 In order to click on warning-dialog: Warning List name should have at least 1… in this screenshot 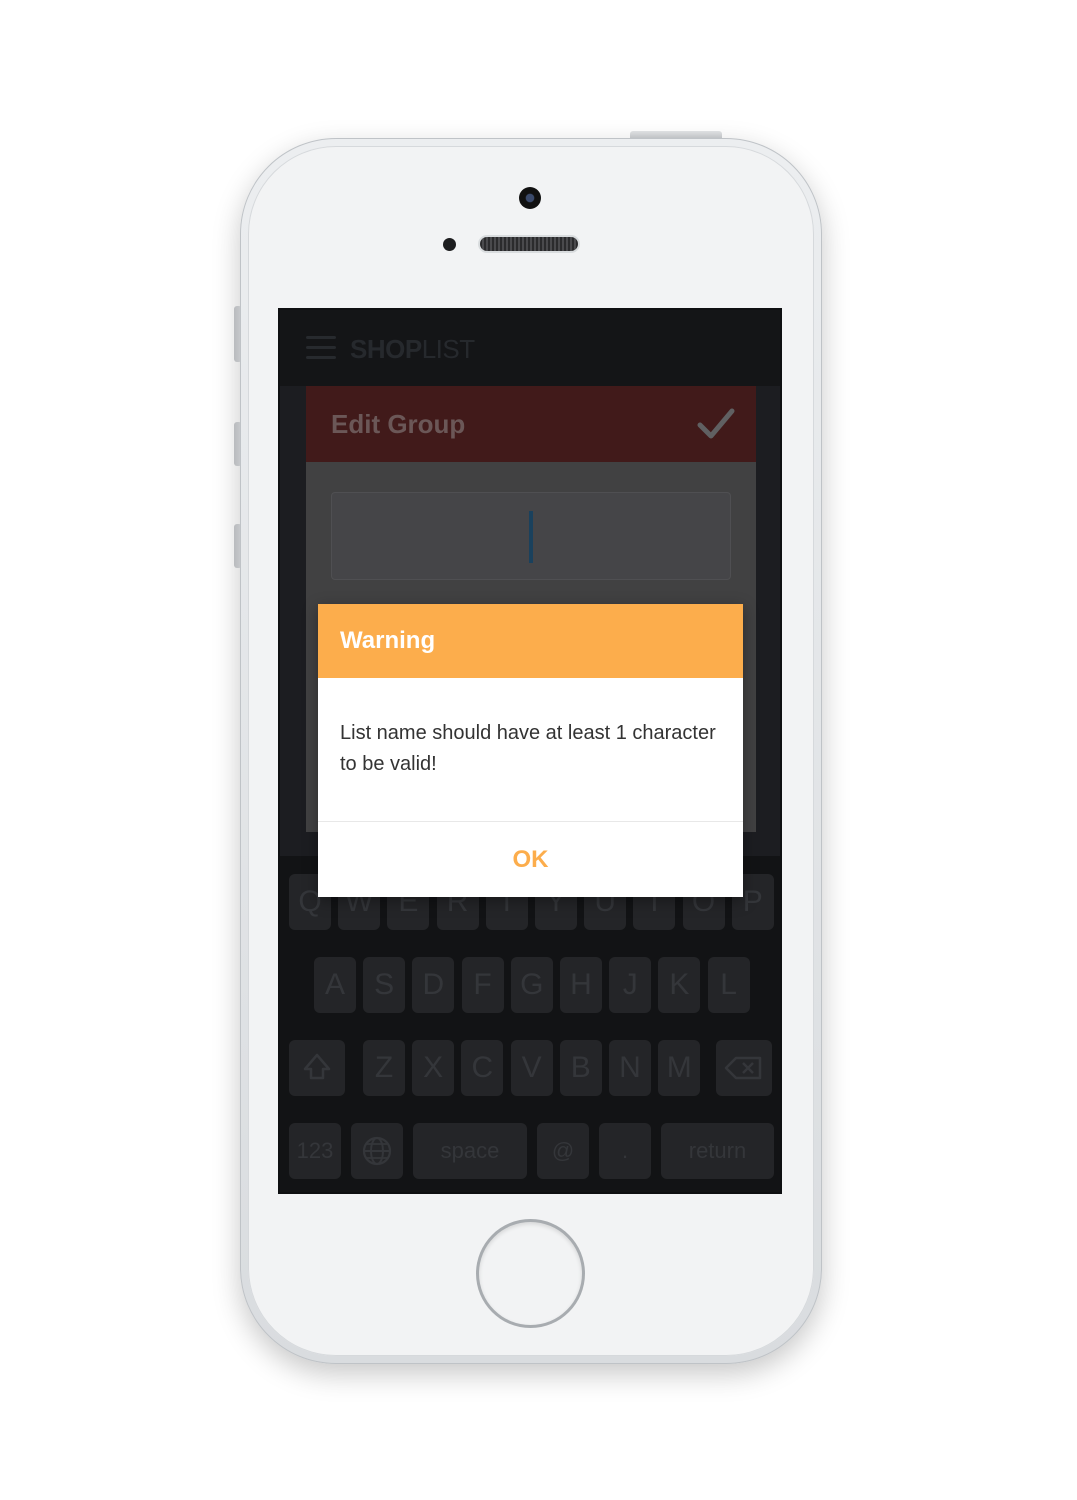, I will do `click(530, 750)`.